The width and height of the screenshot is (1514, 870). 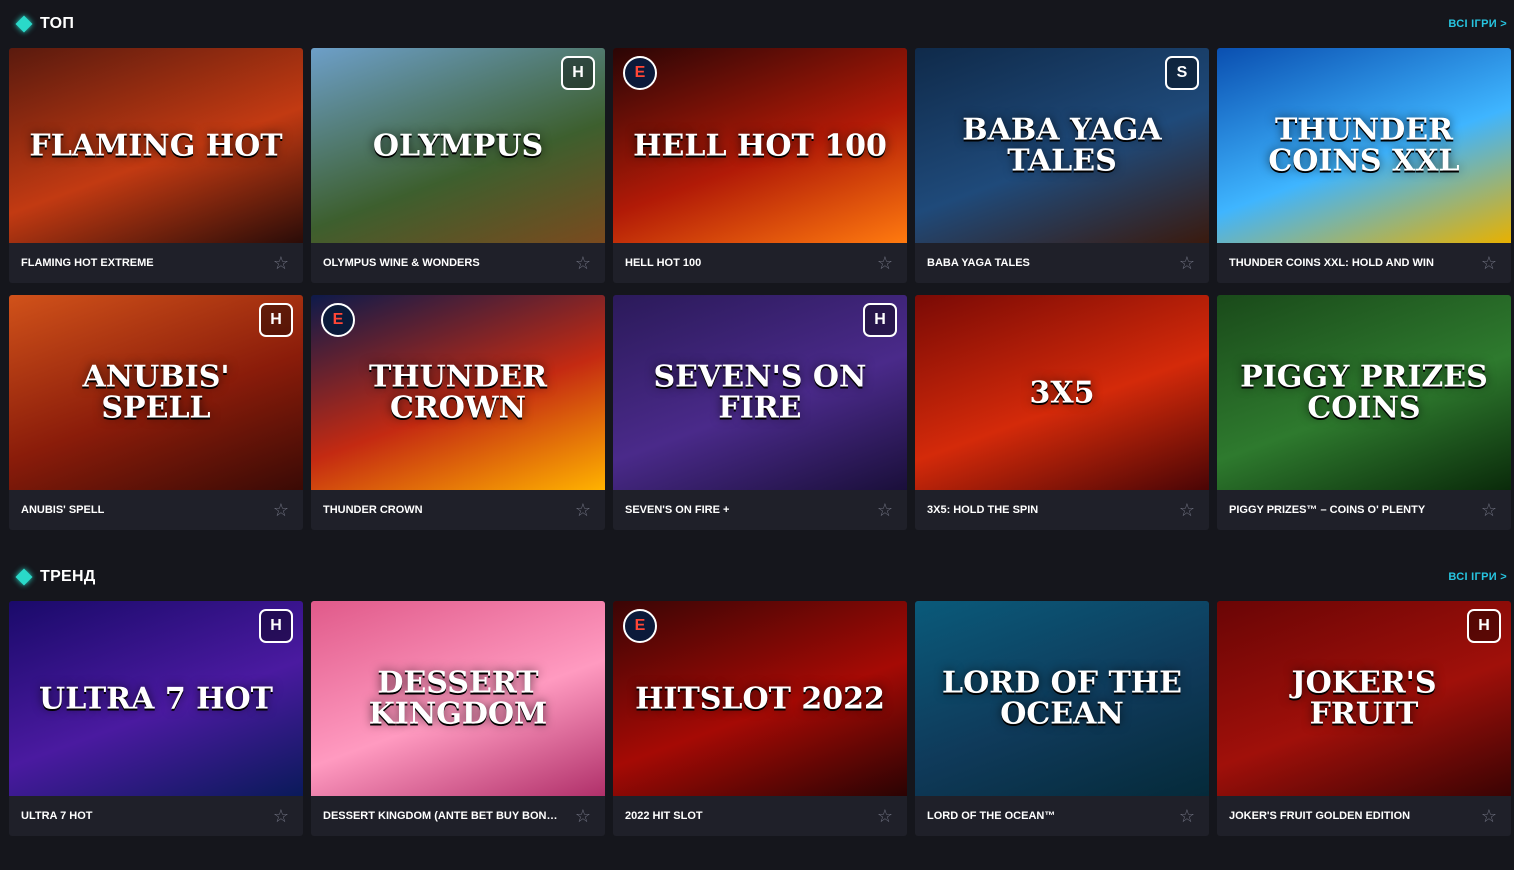 I want to click on game-name: LORD OF THE OCEAN™, so click(x=991, y=816).